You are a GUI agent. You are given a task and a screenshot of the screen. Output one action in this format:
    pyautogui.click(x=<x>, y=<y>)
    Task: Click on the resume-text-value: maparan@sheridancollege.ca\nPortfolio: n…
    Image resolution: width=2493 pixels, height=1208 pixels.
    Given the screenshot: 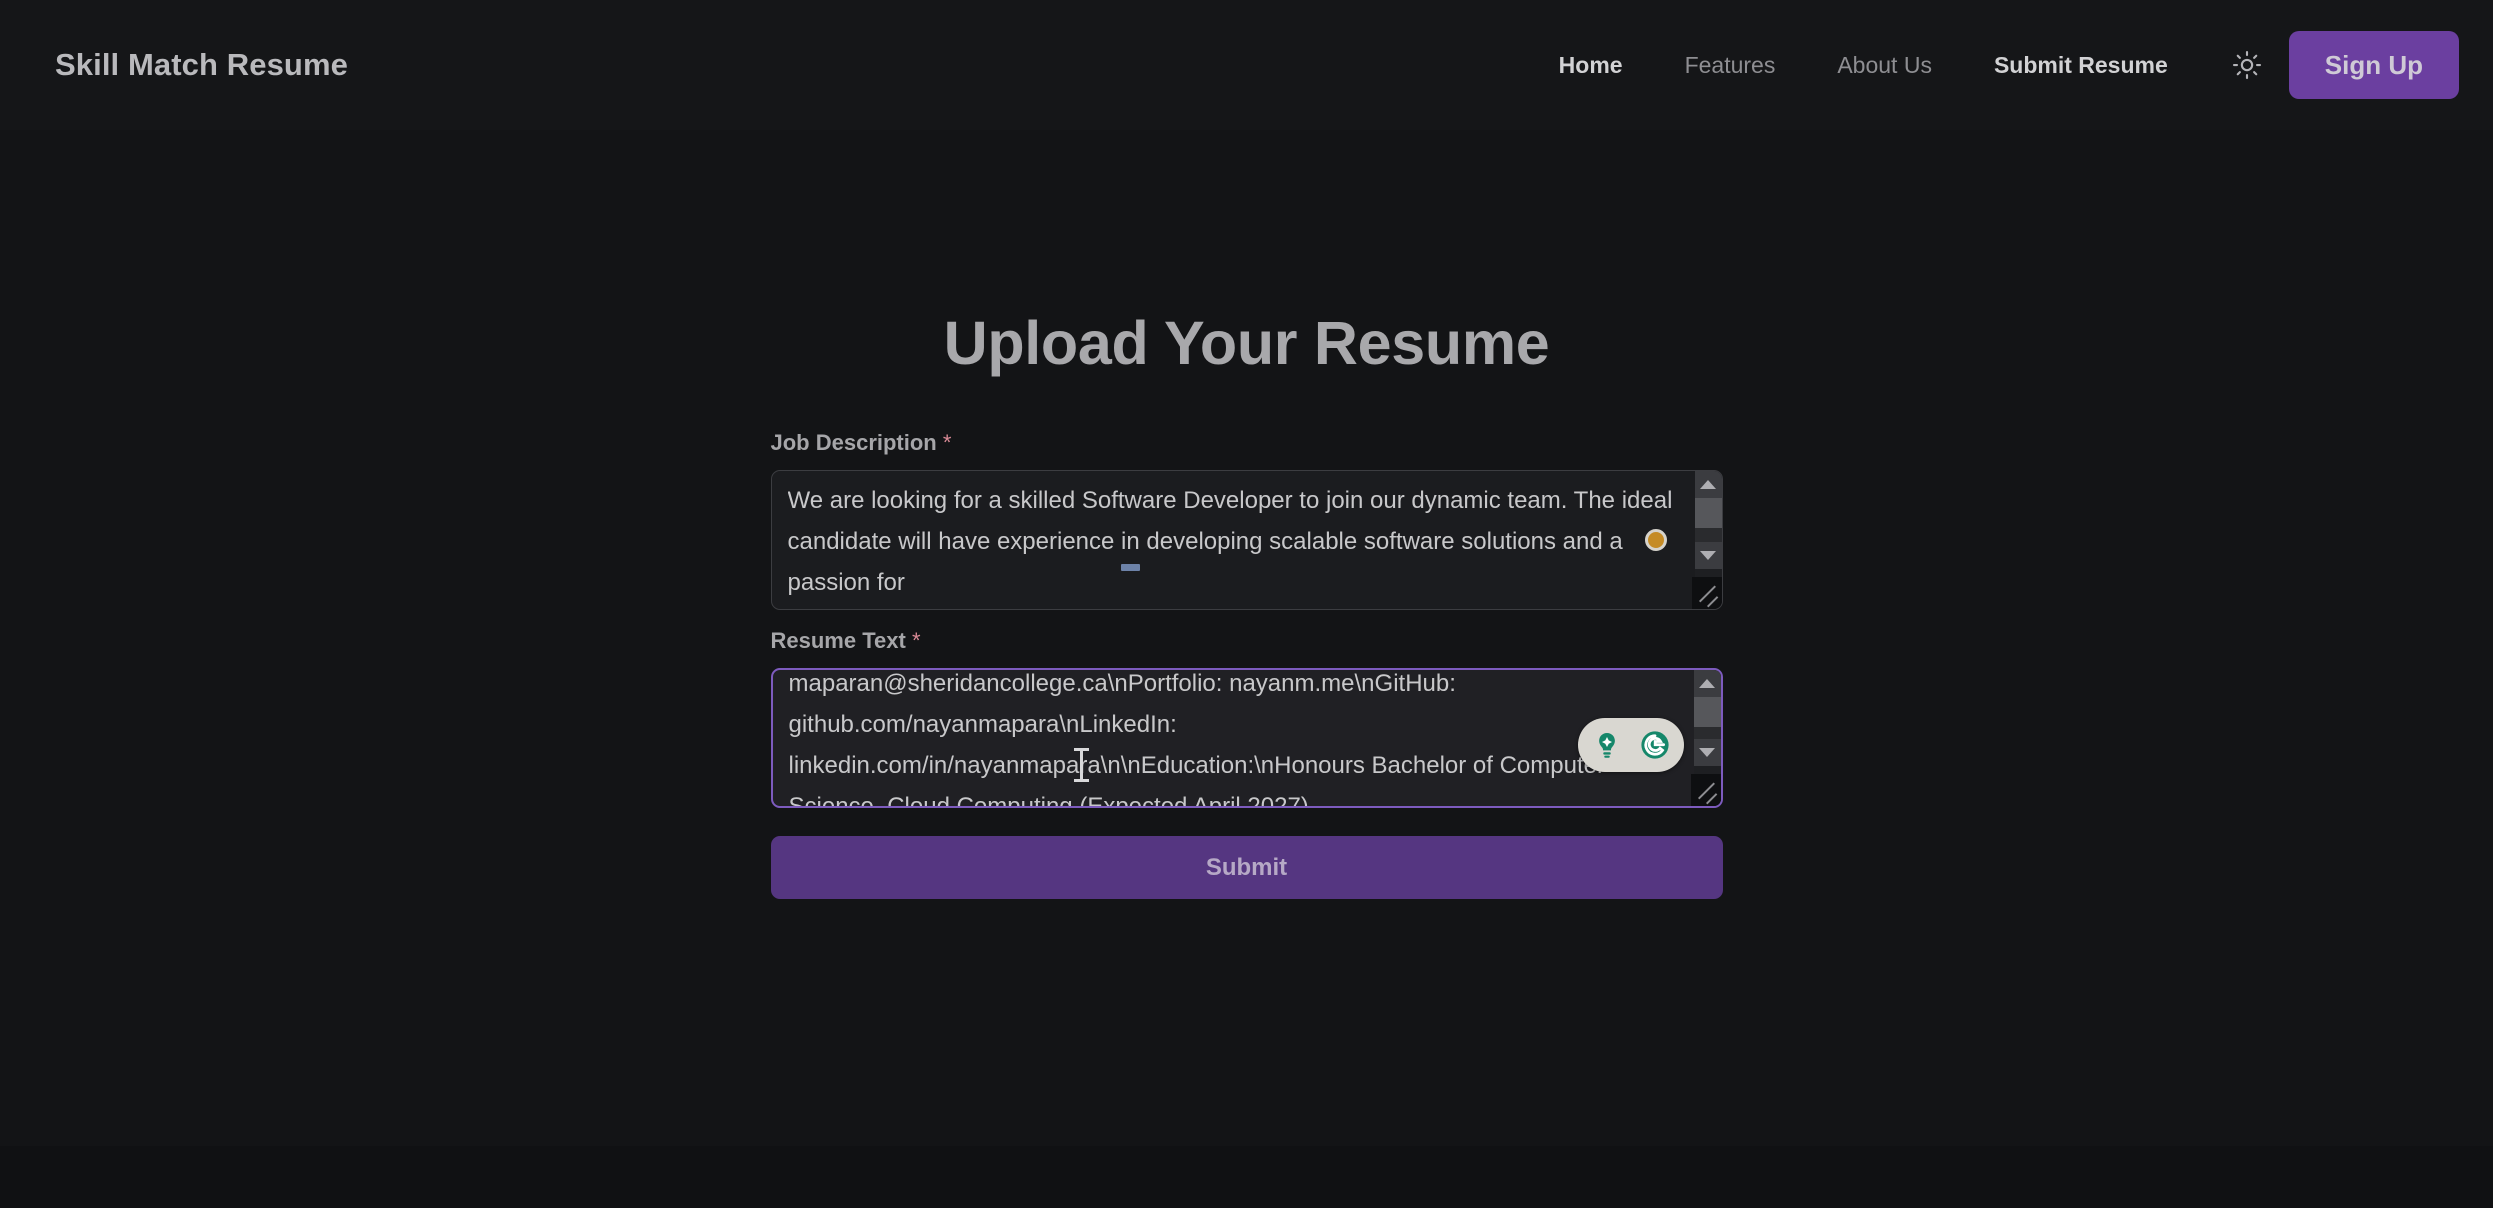 What is the action you would take?
    pyautogui.click(x=1196, y=739)
    